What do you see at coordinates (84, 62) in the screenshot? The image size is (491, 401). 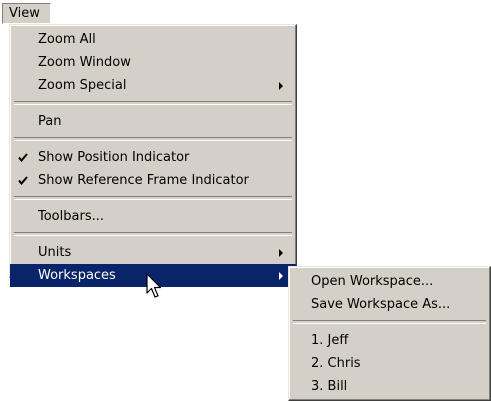 I see `menu-item-label: Zoom Window` at bounding box center [84, 62].